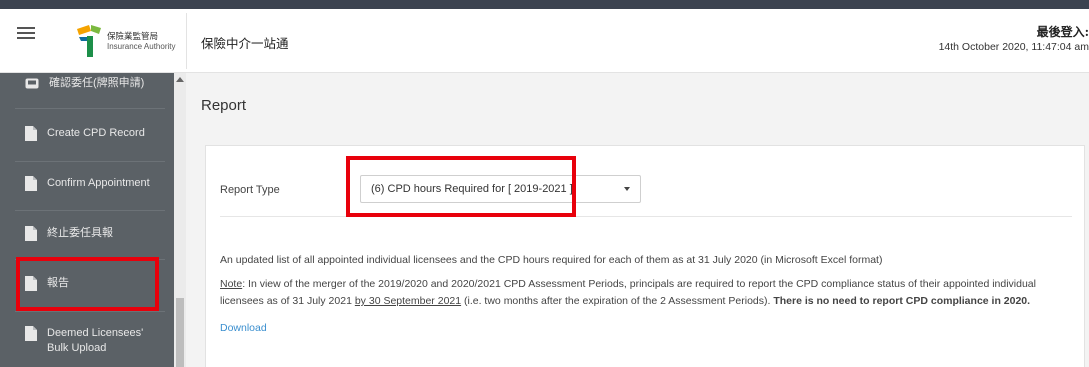  I want to click on logo-chinese-text: 保險業監管局, so click(133, 37).